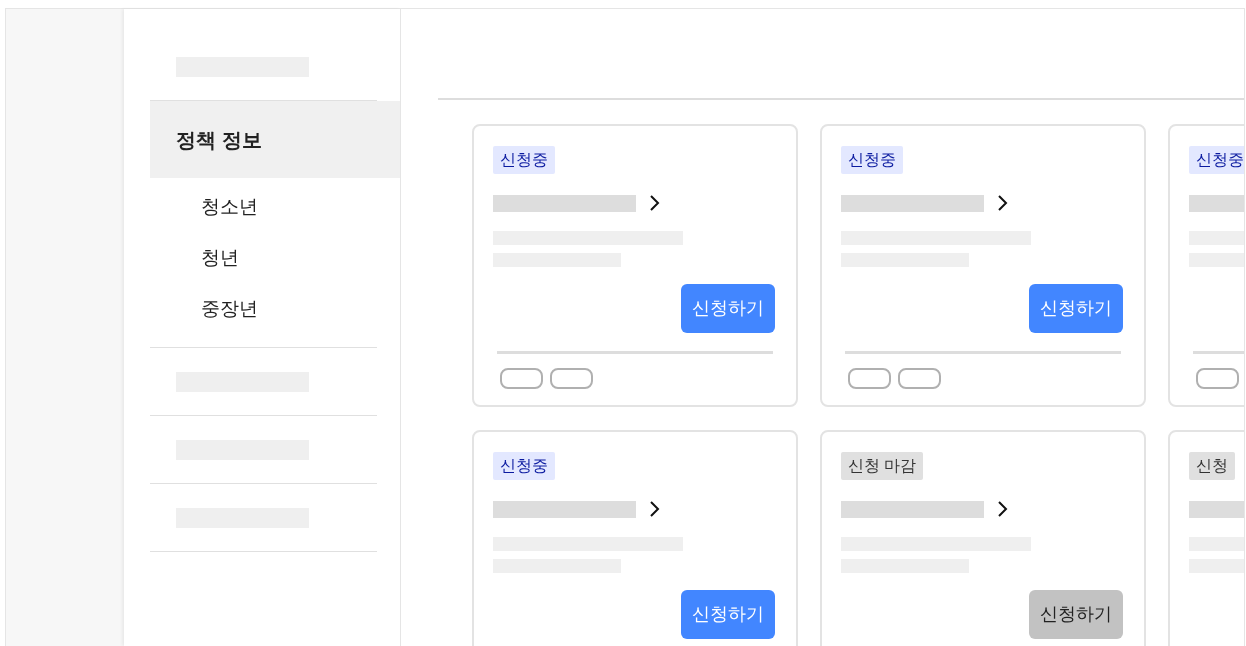  Describe the element at coordinates (220, 258) in the screenshot. I see `sidebar-item: 청년` at that location.